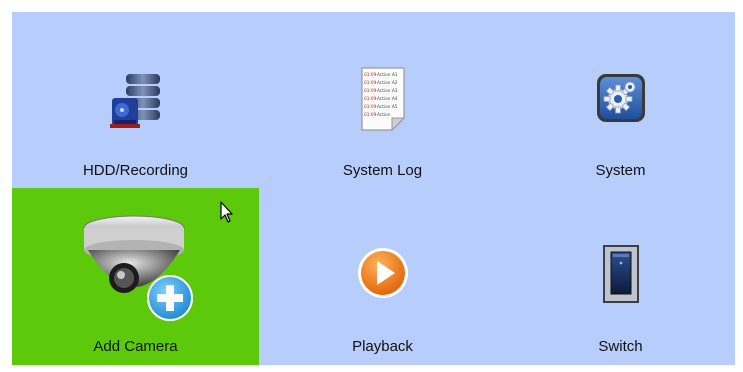  What do you see at coordinates (135, 170) in the screenshot?
I see `menu-tile-label: HDD/Recording` at bounding box center [135, 170].